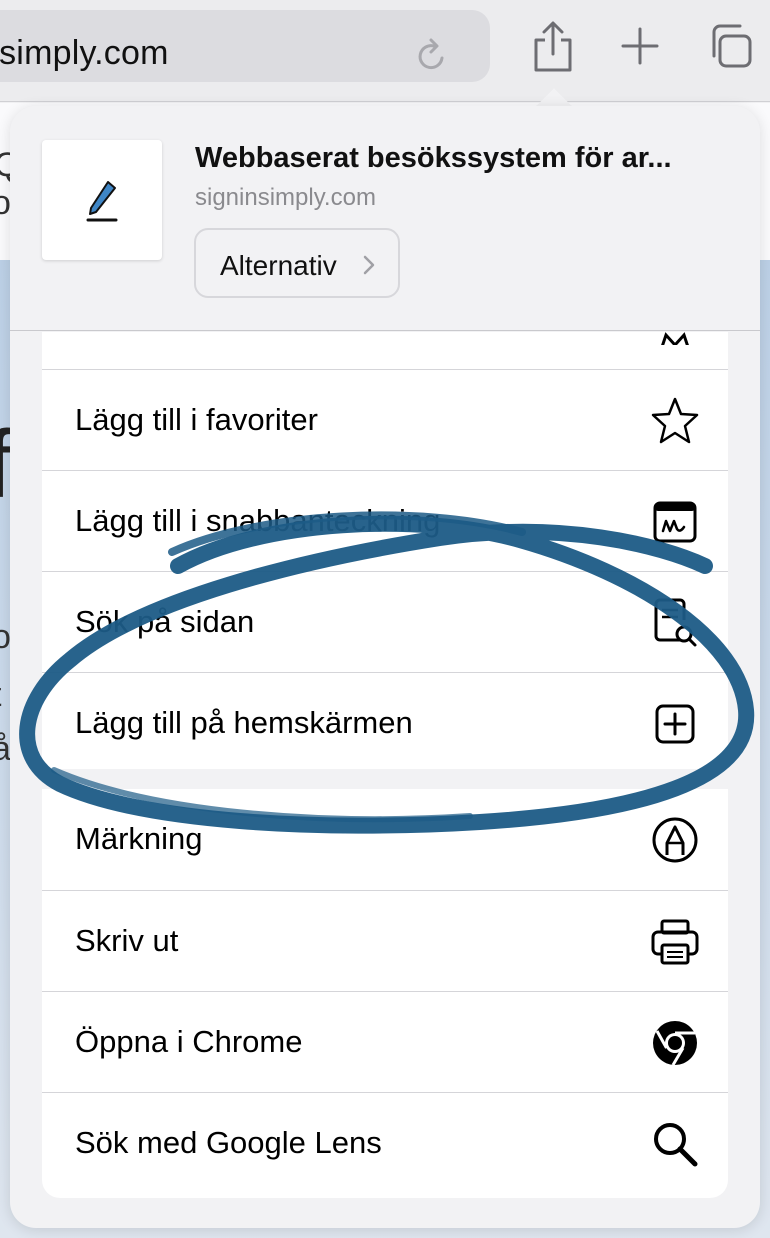 The height and width of the screenshot is (1238, 770). I want to click on menu-item-print: Skriv ut, so click(385, 940).